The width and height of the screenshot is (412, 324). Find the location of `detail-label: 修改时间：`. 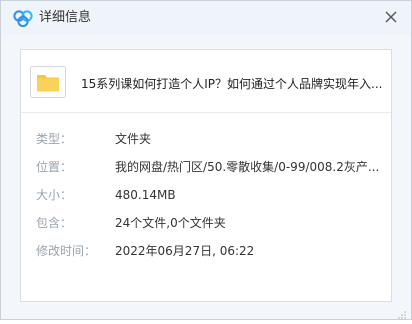

detail-label: 修改时间： is located at coordinates (66, 251).